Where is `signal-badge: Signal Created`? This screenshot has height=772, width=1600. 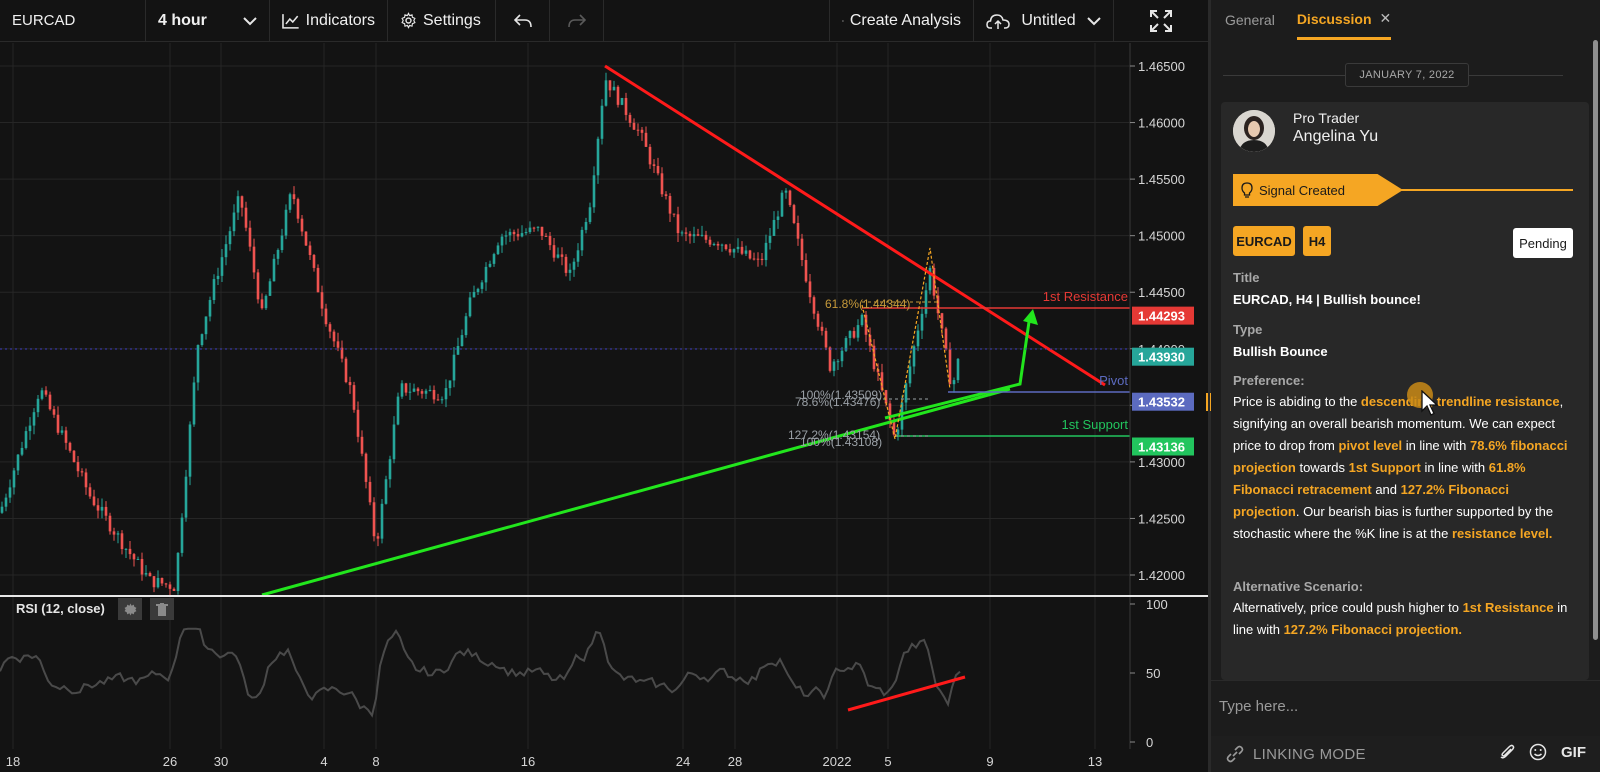
signal-badge: Signal Created is located at coordinates (1318, 190).